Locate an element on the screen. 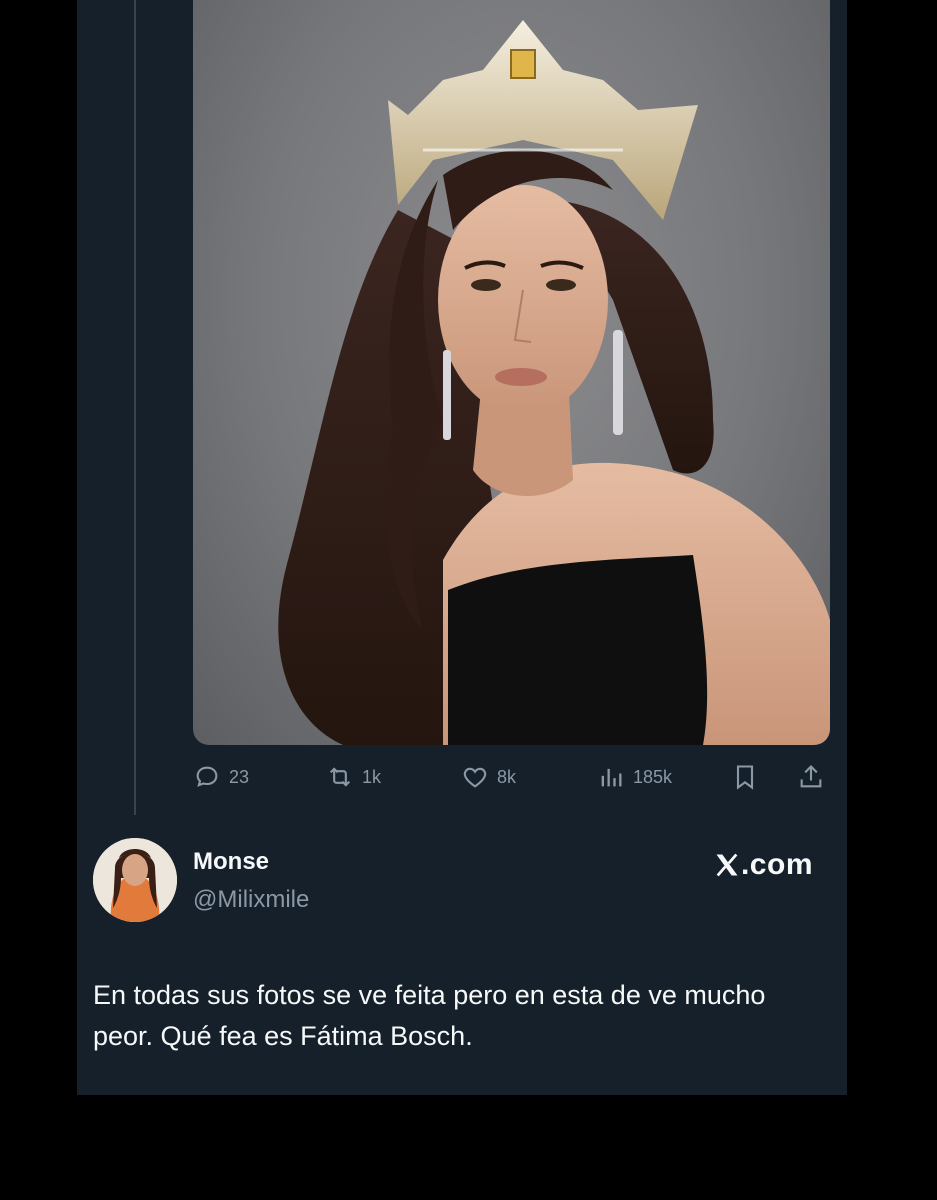 The image size is (937, 1200). x-logo-icon is located at coordinates (727, 865).